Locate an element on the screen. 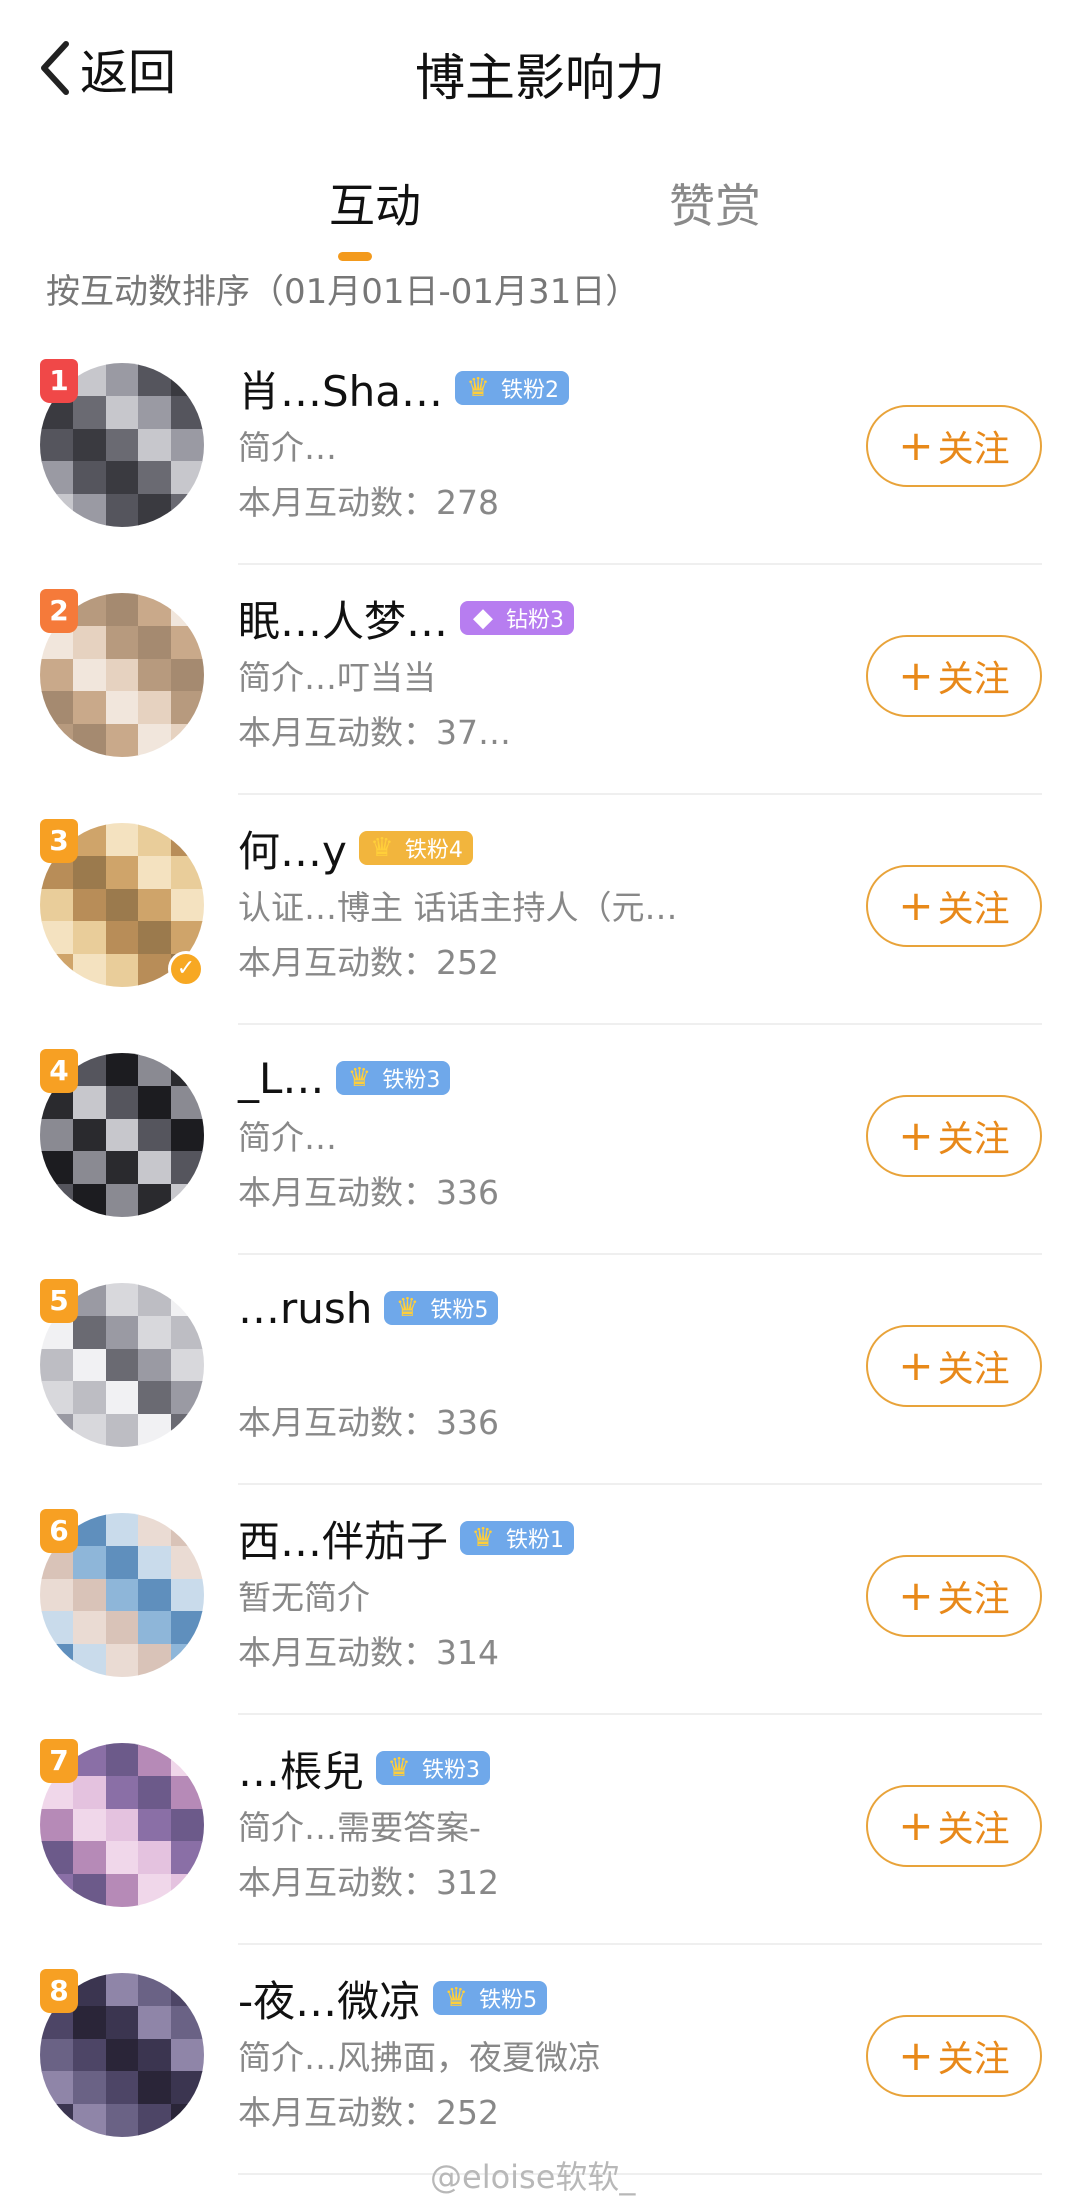  list-item: 2 眠…人梦… ◆ 钻粉3 简介…叮当当 本月互动数：37… + 关注 is located at coordinates (540, 680).